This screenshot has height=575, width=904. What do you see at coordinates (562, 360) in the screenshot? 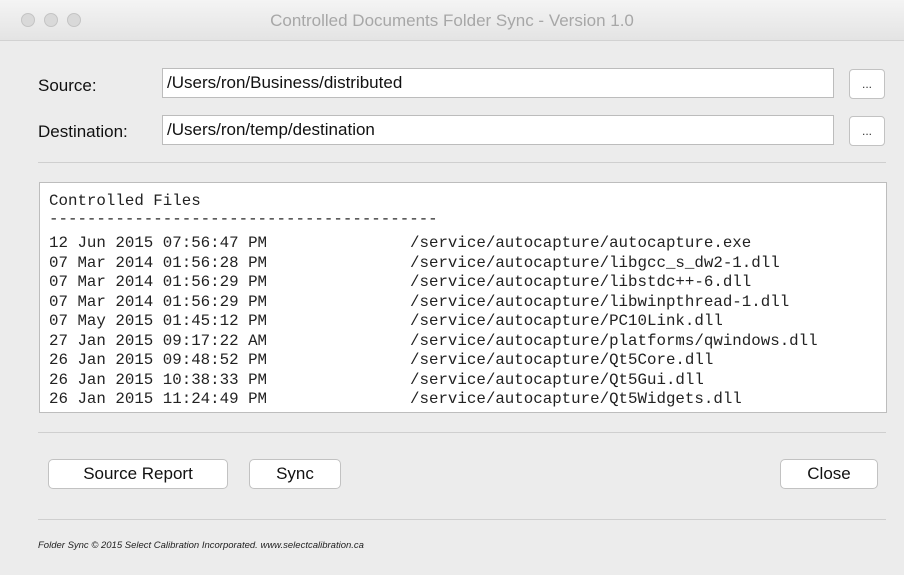
I see `file-path: /service/autocapture/Qt5Core.dll` at bounding box center [562, 360].